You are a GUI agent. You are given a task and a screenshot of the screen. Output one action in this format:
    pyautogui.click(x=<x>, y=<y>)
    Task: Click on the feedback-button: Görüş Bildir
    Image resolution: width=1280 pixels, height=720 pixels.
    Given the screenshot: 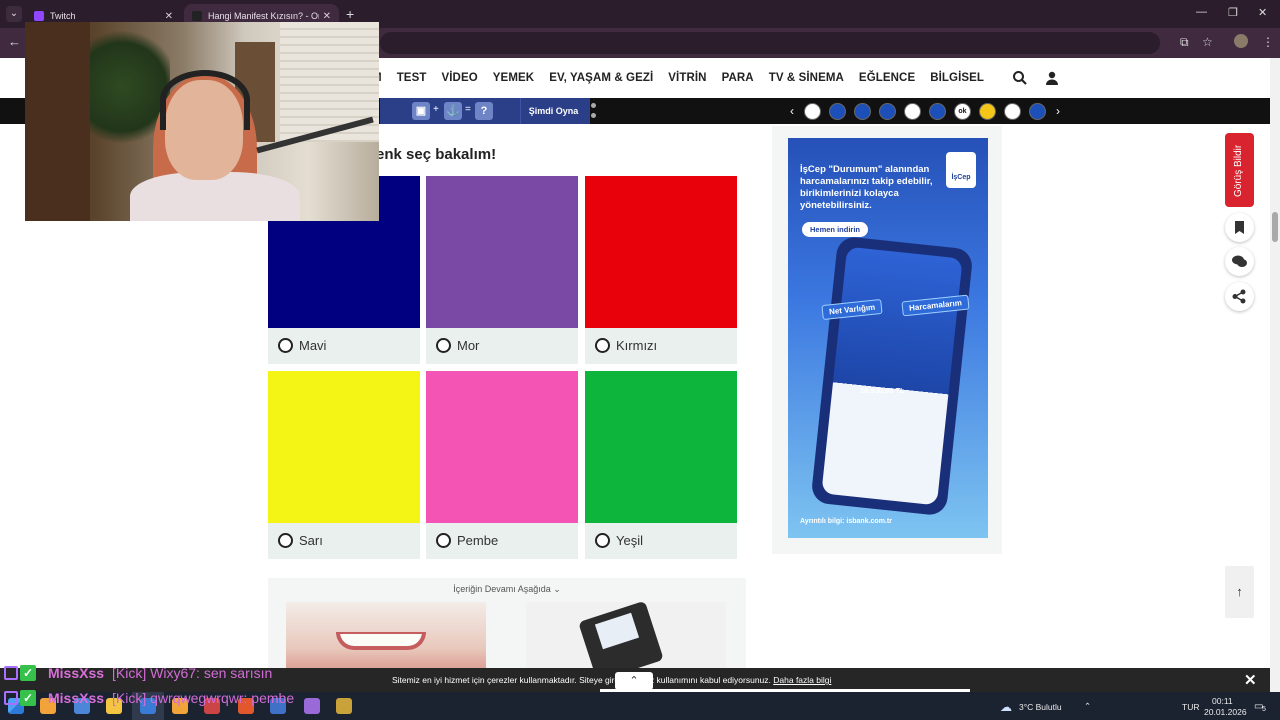 What is the action you would take?
    pyautogui.click(x=1239, y=170)
    